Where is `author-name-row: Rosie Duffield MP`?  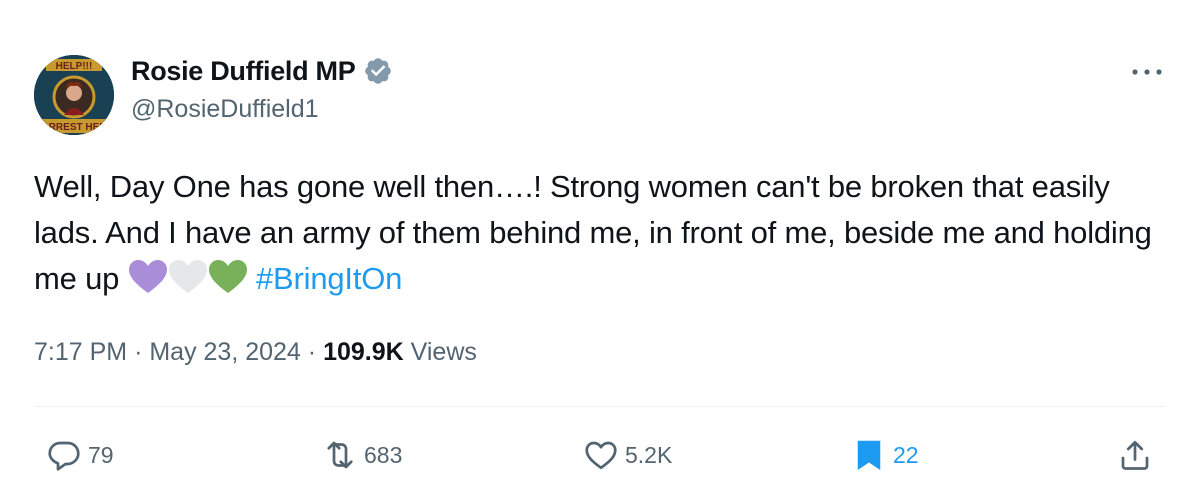 author-name-row: Rosie Duffield MP is located at coordinates (262, 71).